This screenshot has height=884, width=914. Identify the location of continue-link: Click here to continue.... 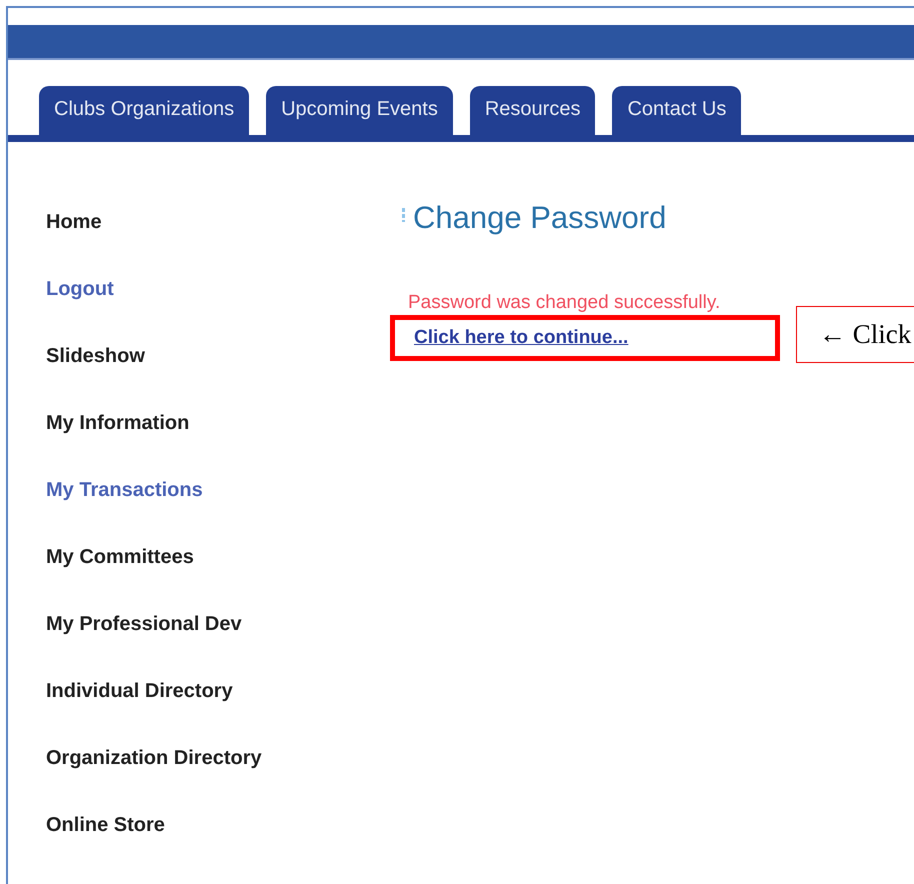
(521, 337).